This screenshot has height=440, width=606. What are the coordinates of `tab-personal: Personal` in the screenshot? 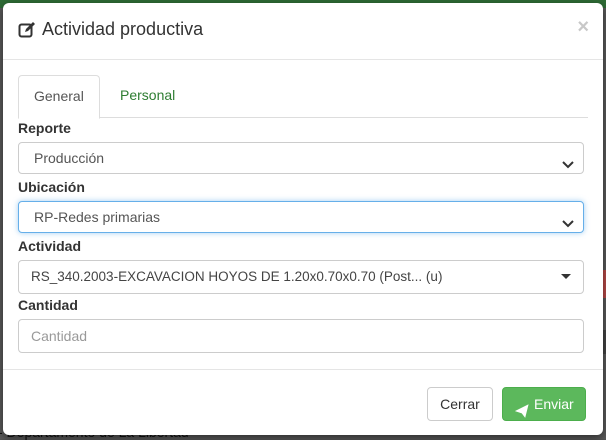 It's located at (147, 95).